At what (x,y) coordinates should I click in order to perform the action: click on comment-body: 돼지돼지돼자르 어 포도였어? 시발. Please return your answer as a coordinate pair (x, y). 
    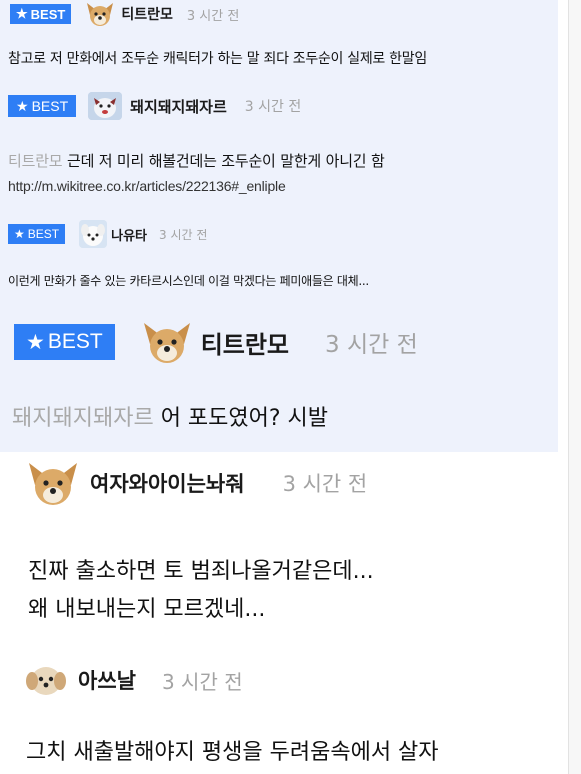
    Looking at the image, I should click on (284, 418).